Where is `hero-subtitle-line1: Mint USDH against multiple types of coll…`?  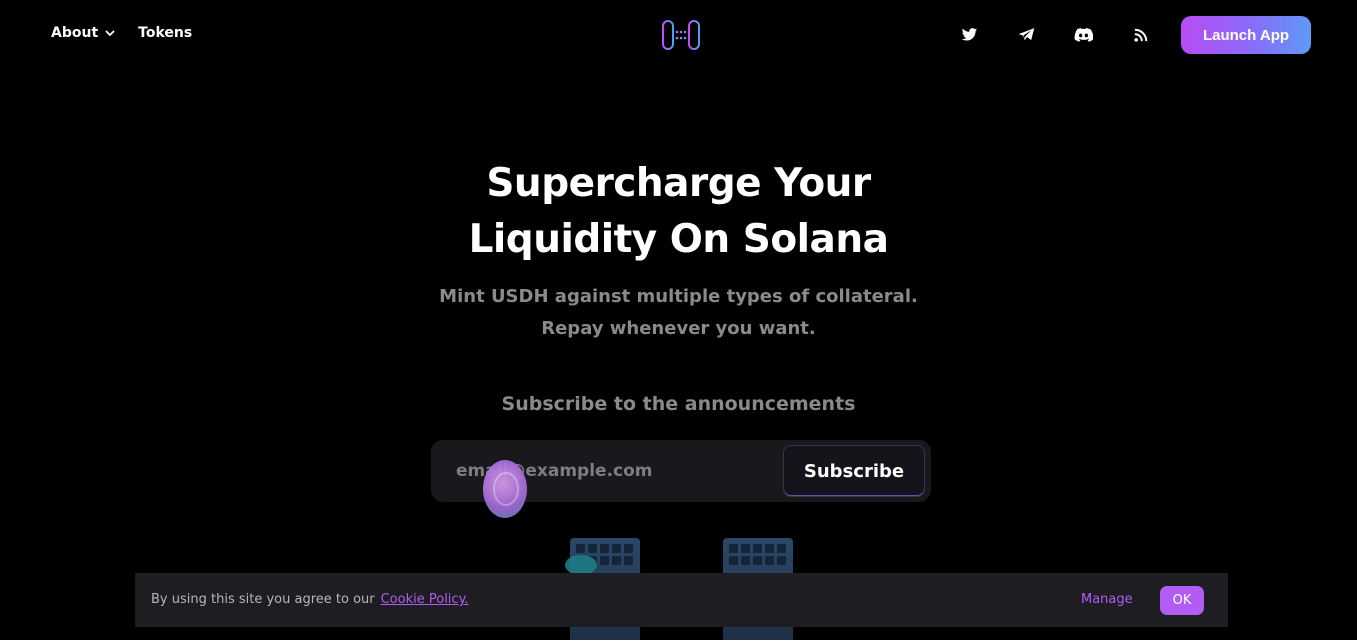
hero-subtitle-line1: Mint USDH against multiple types of coll… is located at coordinates (678, 296).